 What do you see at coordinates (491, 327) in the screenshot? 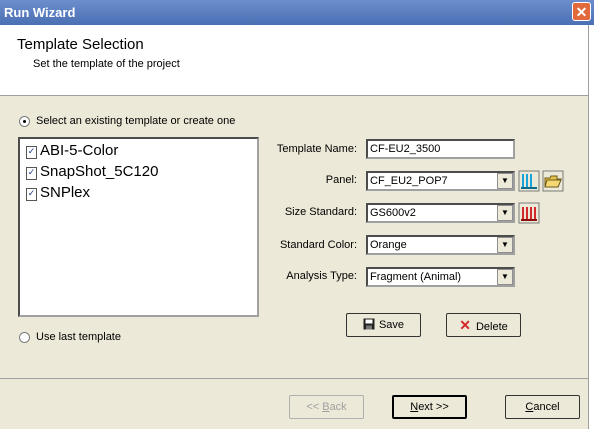
I see `delete-label: Delete` at bounding box center [491, 327].